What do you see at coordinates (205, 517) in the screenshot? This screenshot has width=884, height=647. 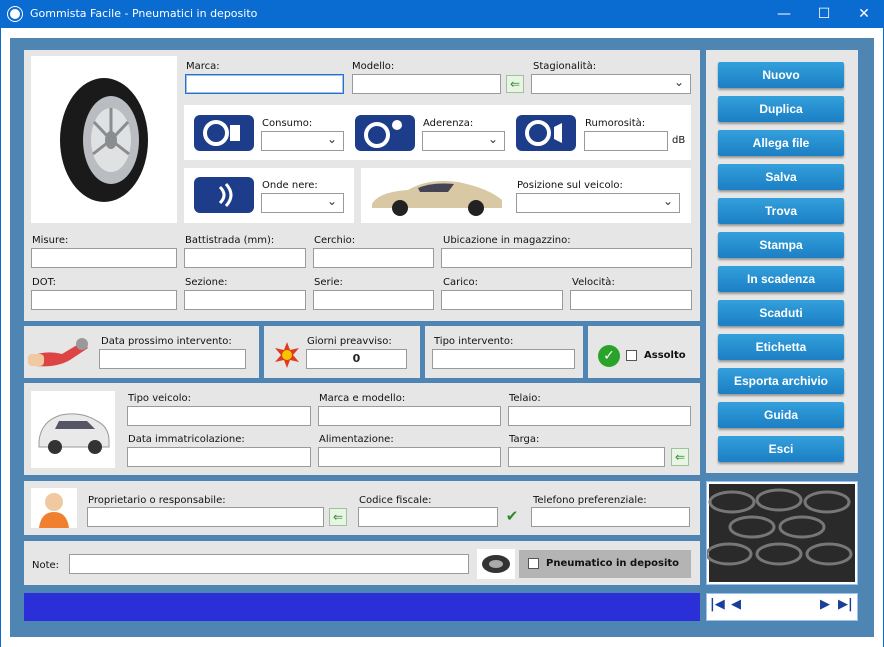 I see `proprietario-input` at bounding box center [205, 517].